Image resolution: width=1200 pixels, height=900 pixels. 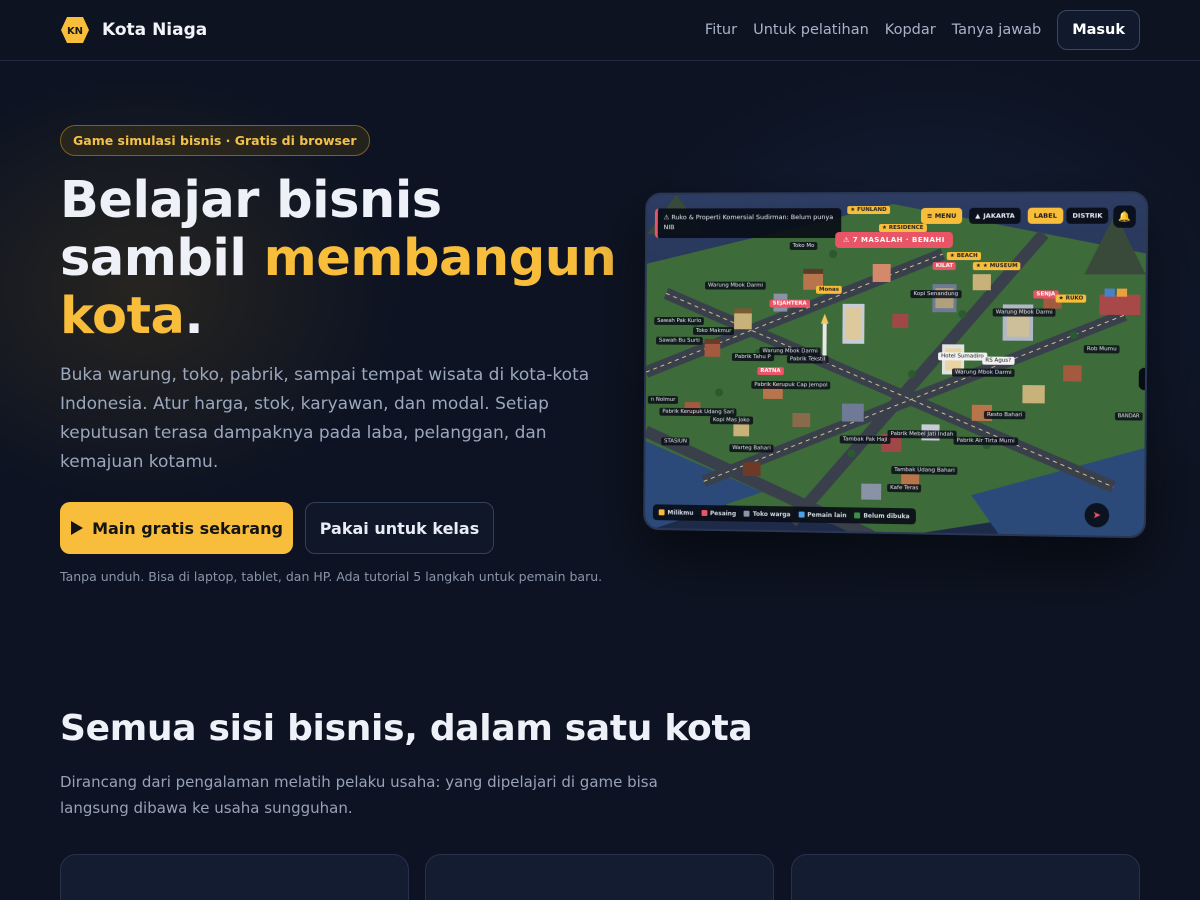 What do you see at coordinates (399, 528) in the screenshot?
I see `use-for-class-button: Pakai untuk kelas` at bounding box center [399, 528].